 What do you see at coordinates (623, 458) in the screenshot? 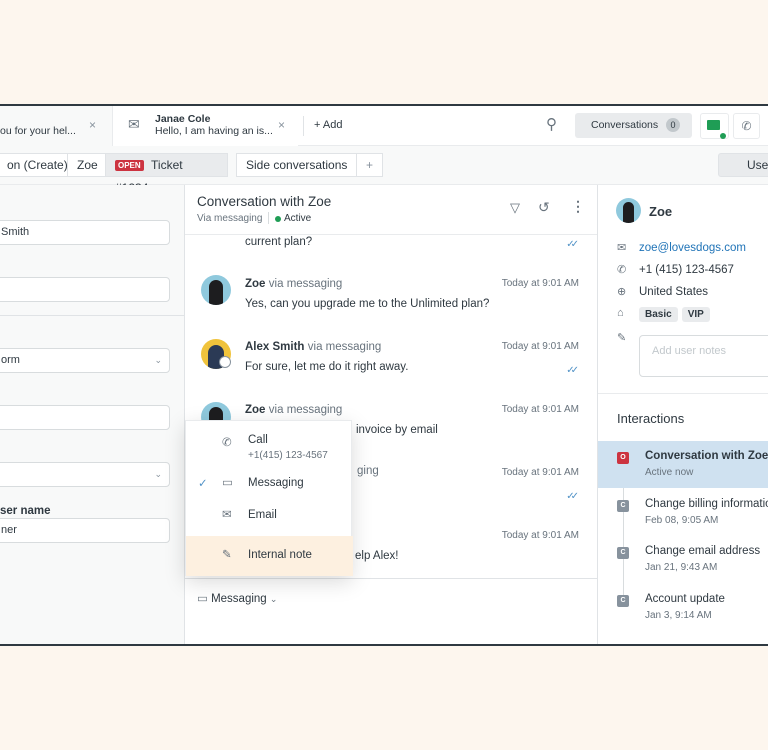
I see `interaction-badge: O` at bounding box center [623, 458].